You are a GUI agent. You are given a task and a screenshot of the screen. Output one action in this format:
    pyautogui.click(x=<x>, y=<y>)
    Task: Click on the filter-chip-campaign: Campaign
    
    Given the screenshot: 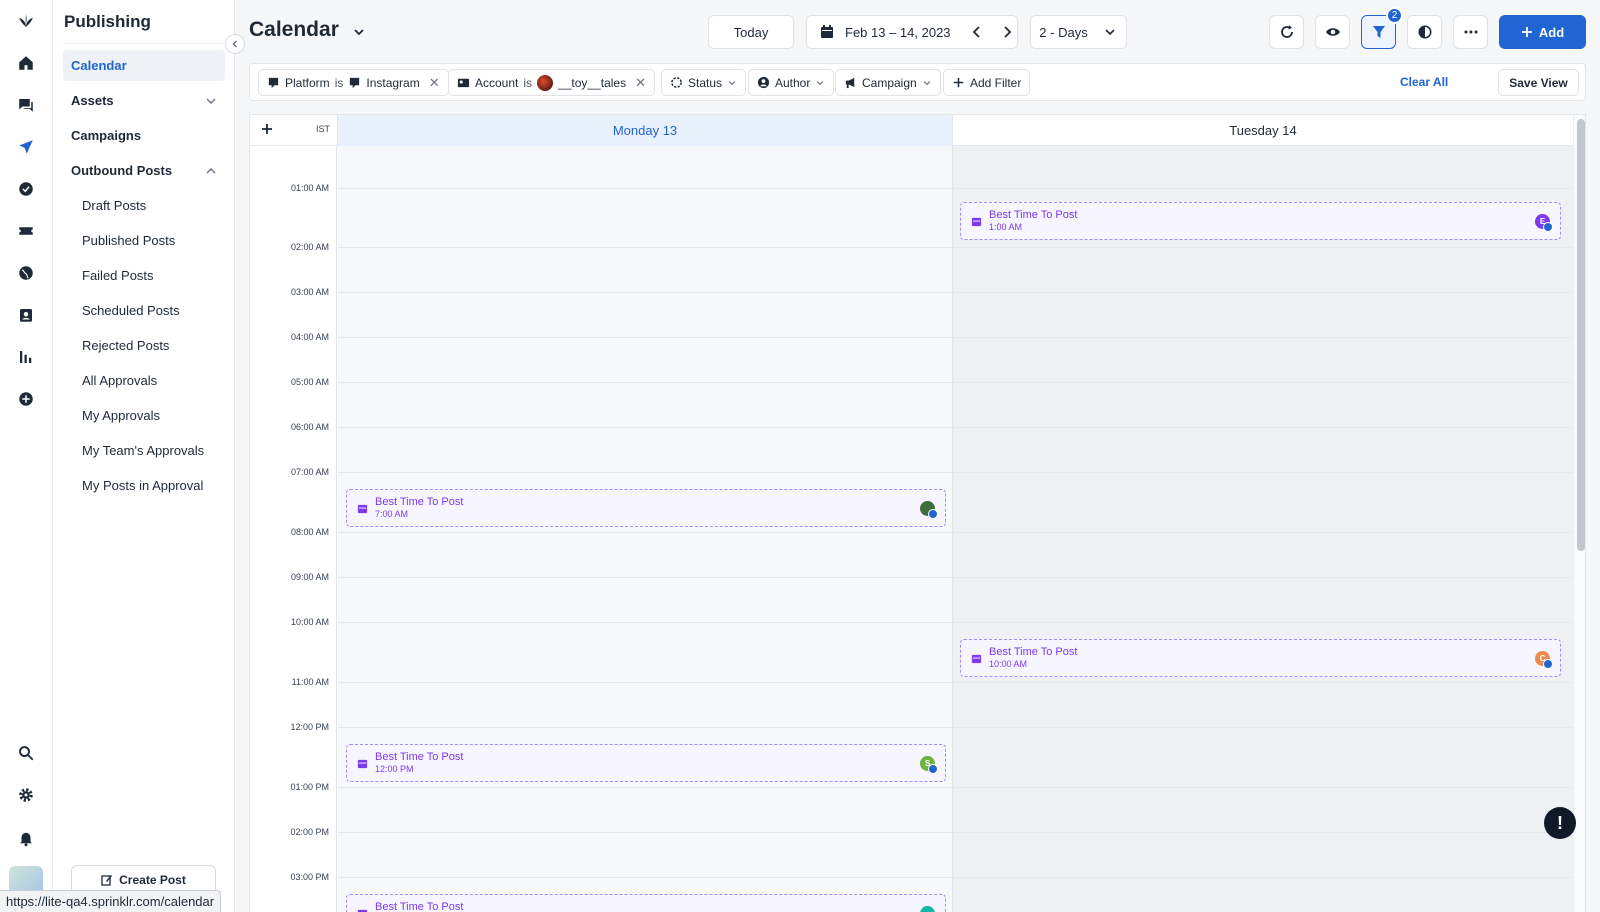 What is the action you would take?
    pyautogui.click(x=888, y=82)
    